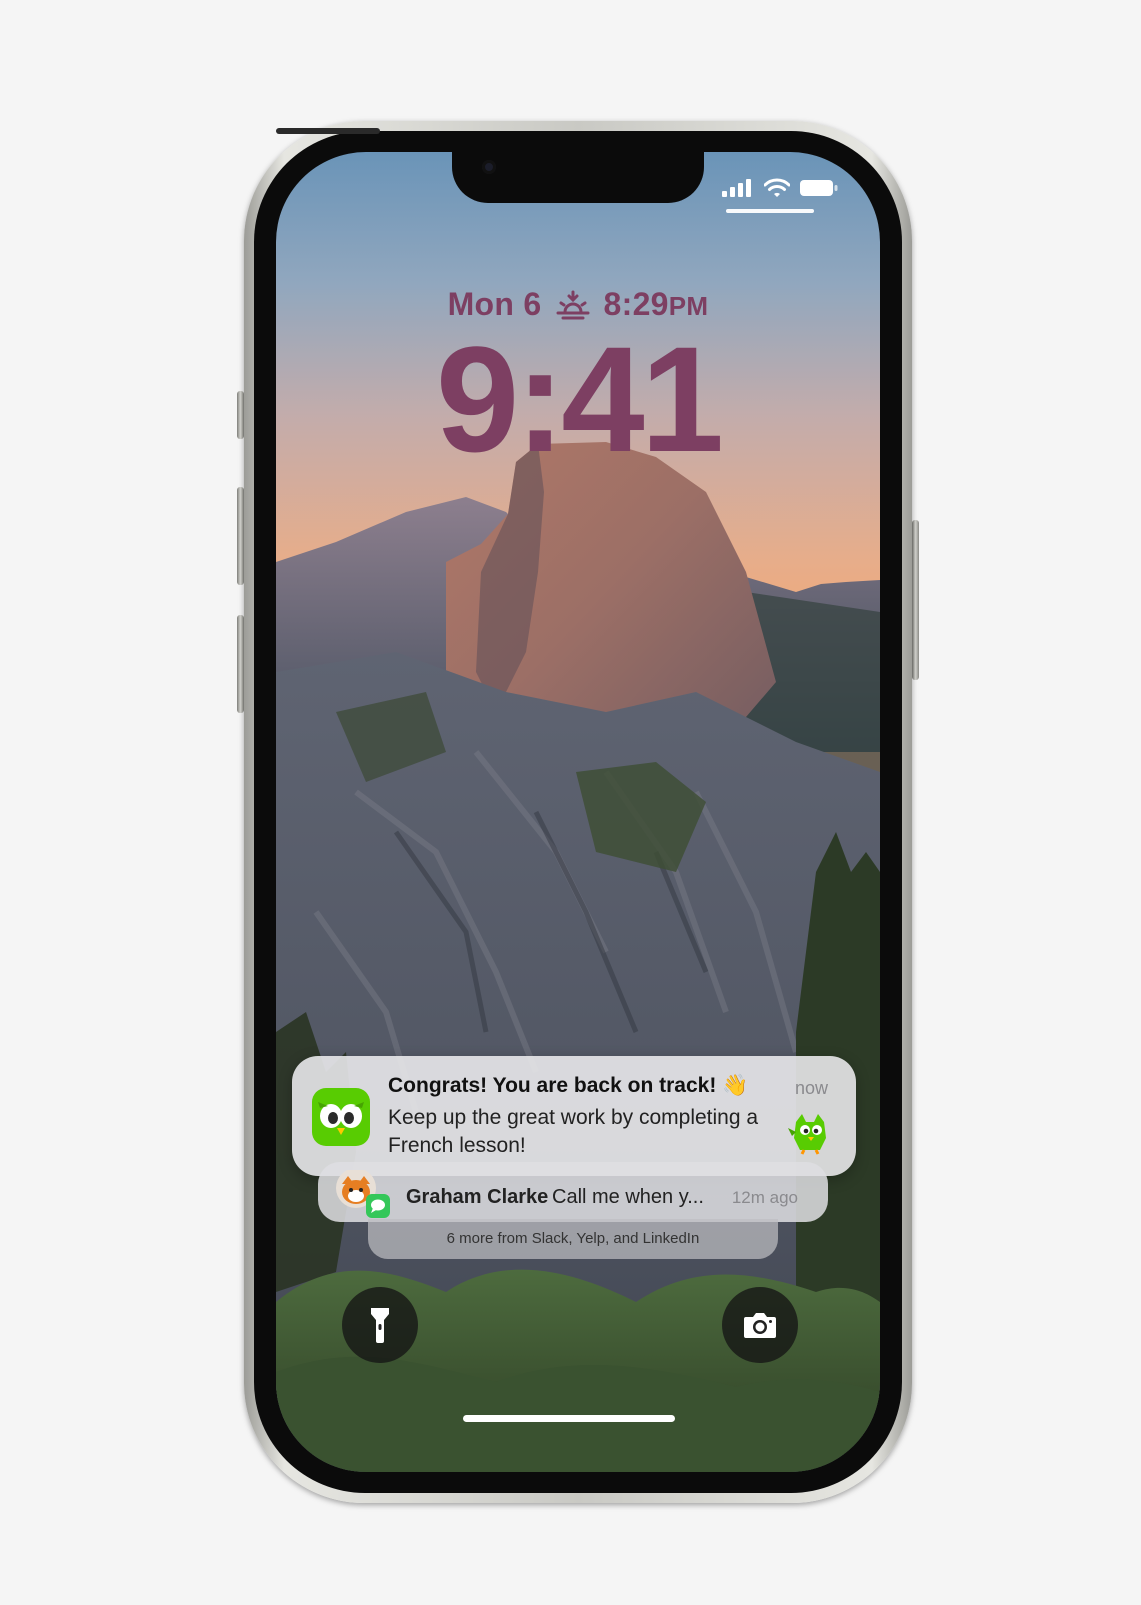 The width and height of the screenshot is (1141, 1605). I want to click on duolingo-owl-sticker-icon, so click(807, 1134).